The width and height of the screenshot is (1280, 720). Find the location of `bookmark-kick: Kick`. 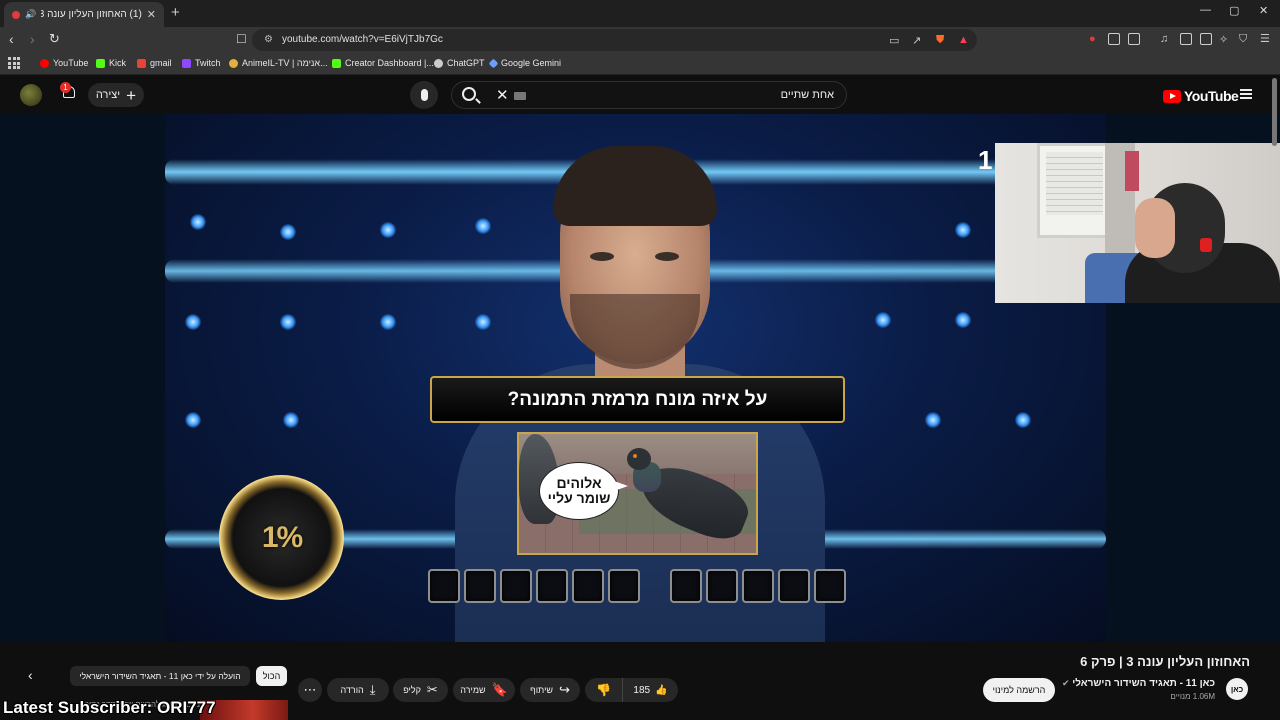

bookmark-kick: Kick is located at coordinates (111, 63).